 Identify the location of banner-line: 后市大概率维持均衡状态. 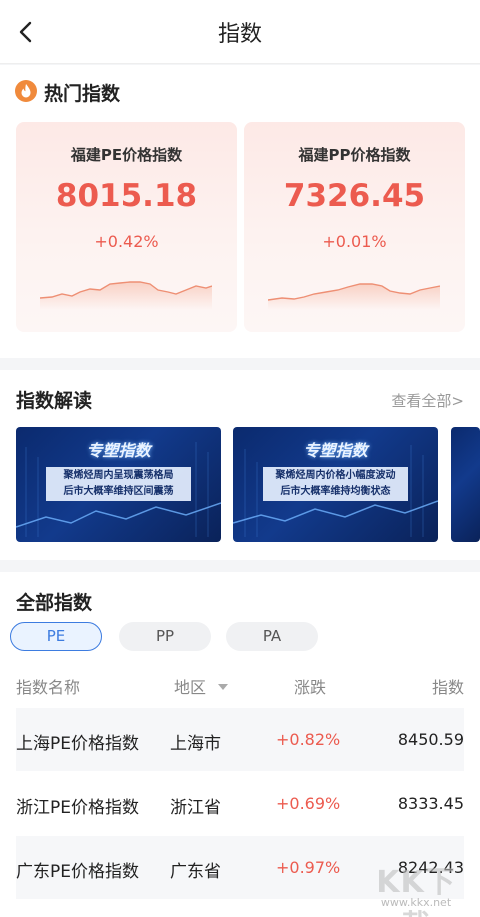
(335, 491).